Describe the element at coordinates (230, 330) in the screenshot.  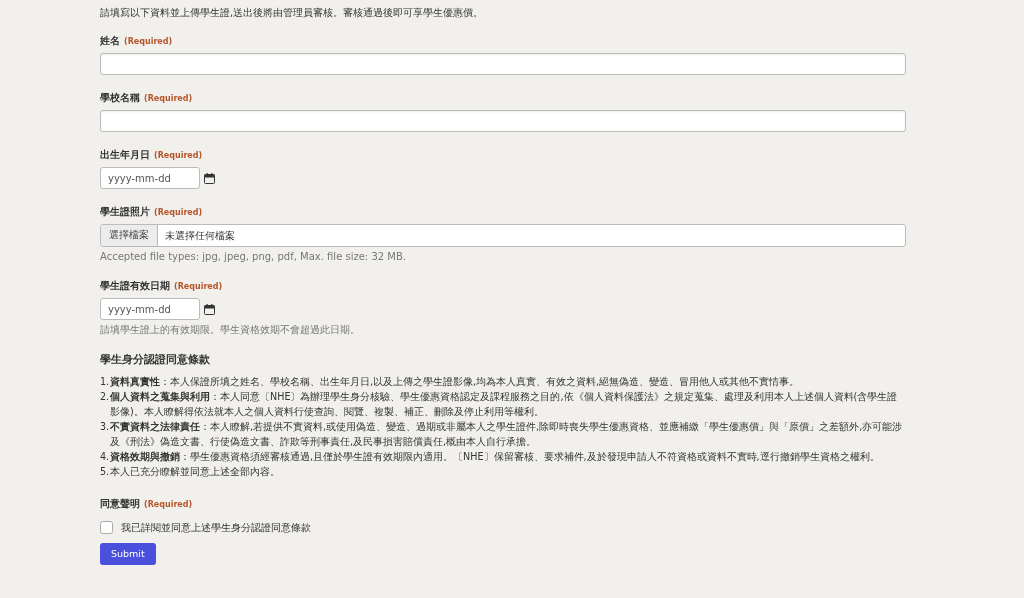
I see `hint-text: 請填學生證上的有效期限。學生資格效期不會超過此日期。` at that location.